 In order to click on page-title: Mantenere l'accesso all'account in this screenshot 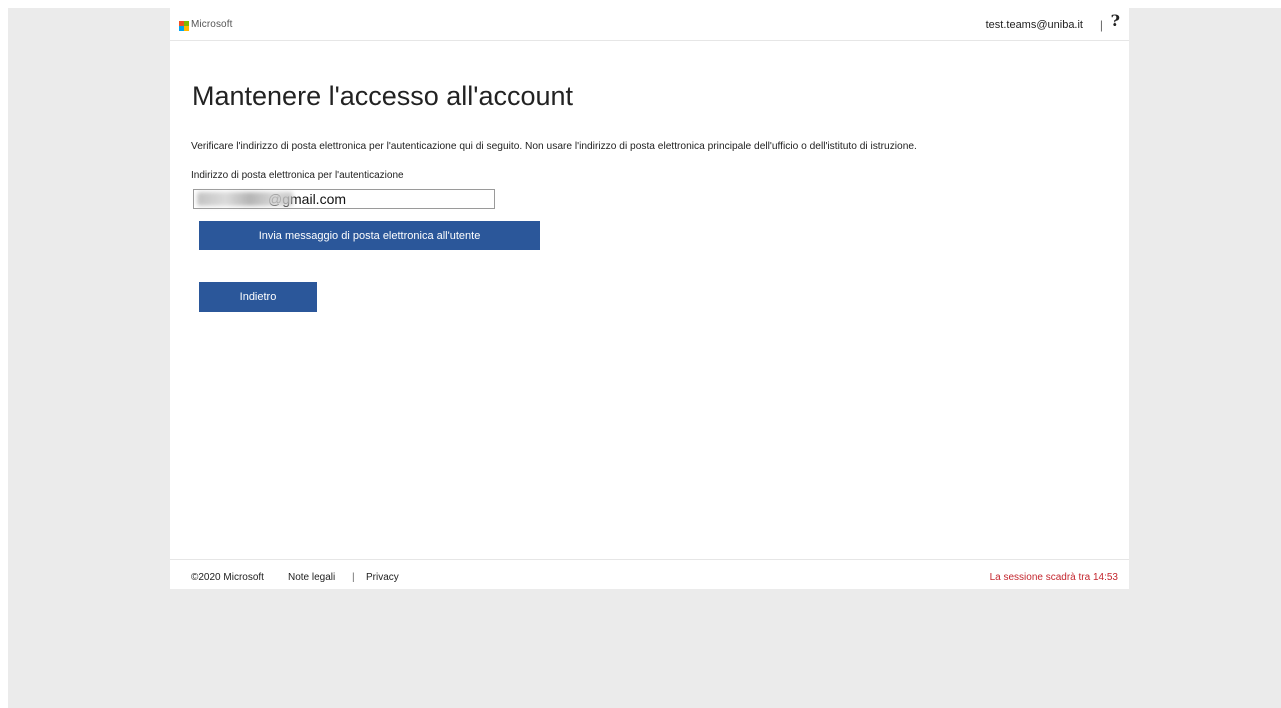, I will do `click(383, 96)`.